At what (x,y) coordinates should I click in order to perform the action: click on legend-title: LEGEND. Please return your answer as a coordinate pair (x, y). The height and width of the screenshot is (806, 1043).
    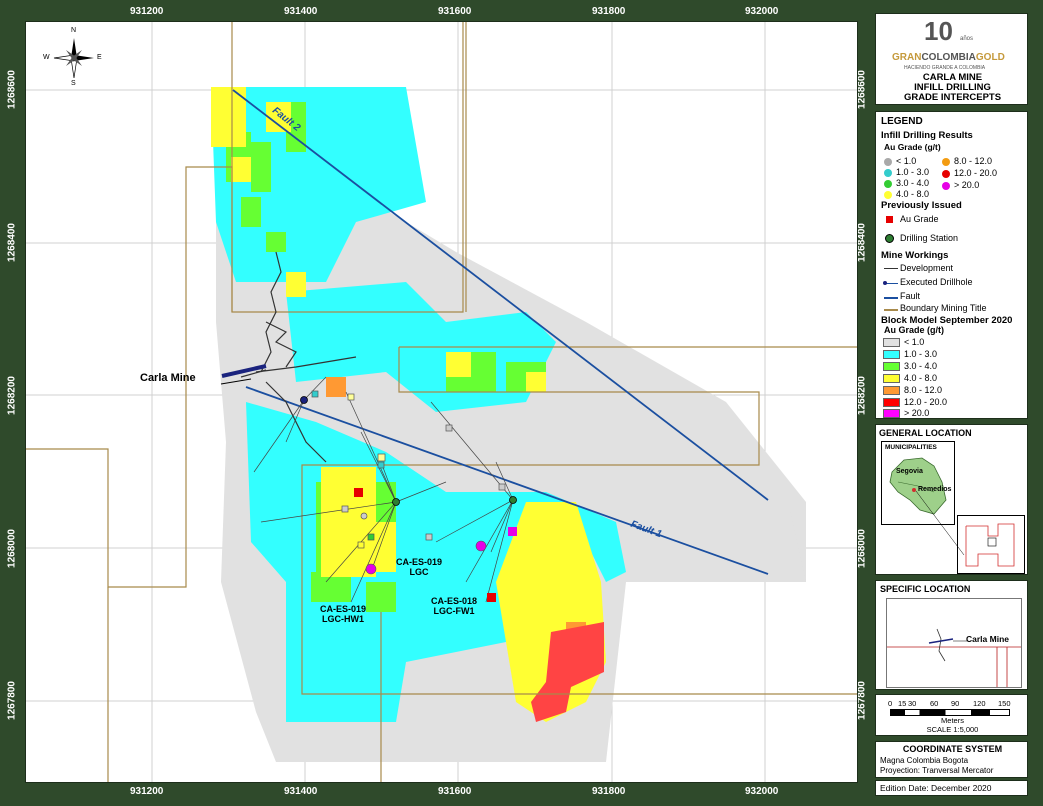
    Looking at the image, I should click on (902, 121).